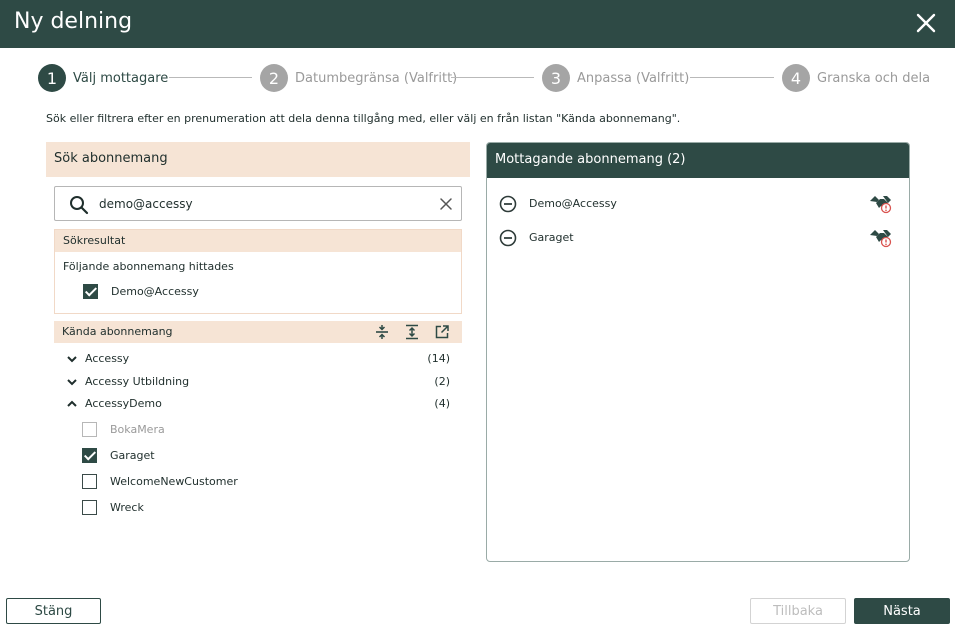 This screenshot has width=955, height=630. Describe the element at coordinates (438, 358) in the screenshot. I see `tree-group-count: (14)` at that location.